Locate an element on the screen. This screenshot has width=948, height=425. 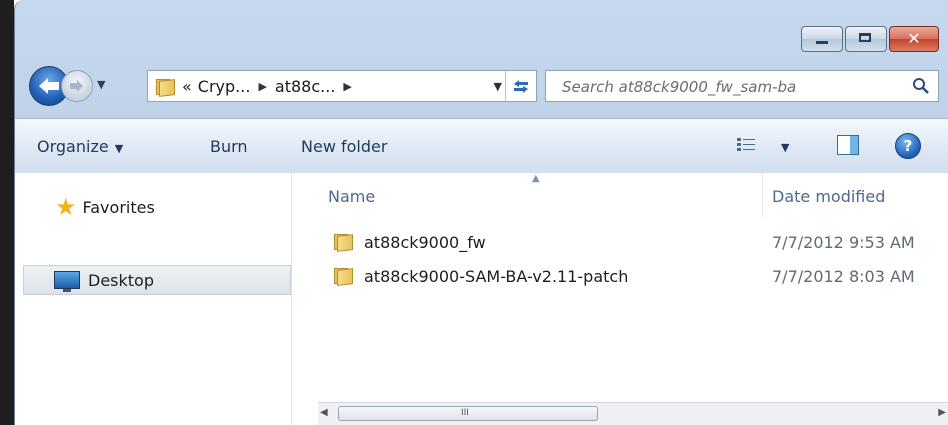
desktop-icon is located at coordinates (67, 281).